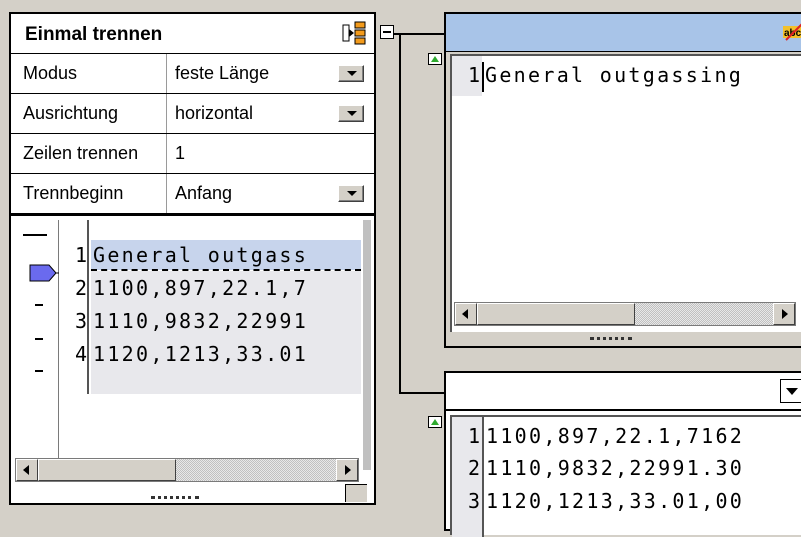 The height and width of the screenshot is (537, 801). Describe the element at coordinates (201, 321) in the screenshot. I see `preview-line: 1110,9832,22991` at that location.